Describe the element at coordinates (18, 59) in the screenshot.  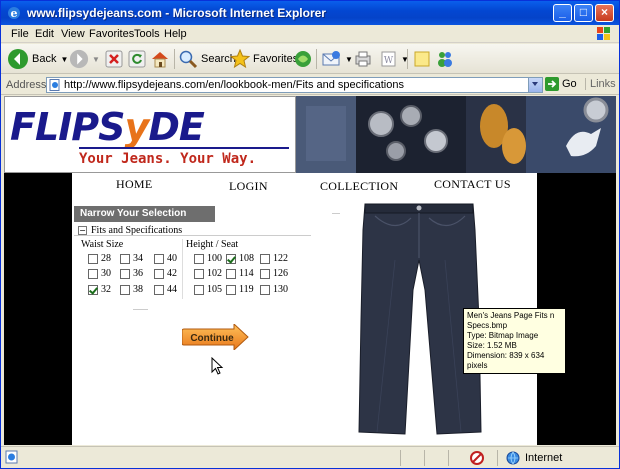
I see `back-arrow-icon` at that location.